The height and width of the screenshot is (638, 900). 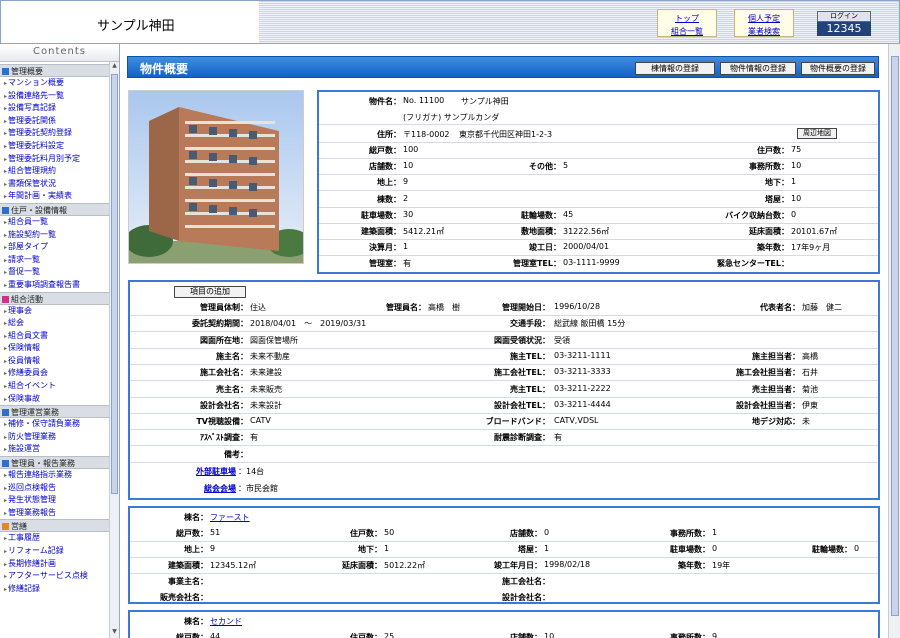 What do you see at coordinates (522, 340) in the screenshot?
I see `field-label: 図面受領状況：` at bounding box center [522, 340].